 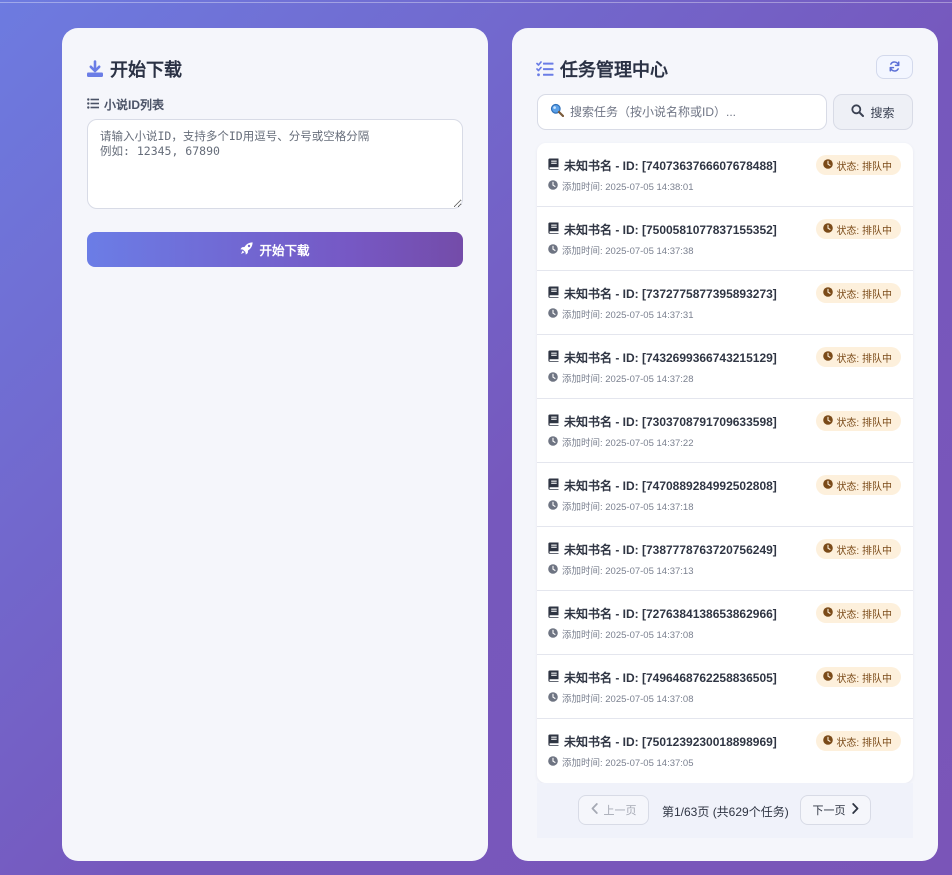 What do you see at coordinates (284, 251) in the screenshot?
I see `start-download-label: 开始下载` at bounding box center [284, 251].